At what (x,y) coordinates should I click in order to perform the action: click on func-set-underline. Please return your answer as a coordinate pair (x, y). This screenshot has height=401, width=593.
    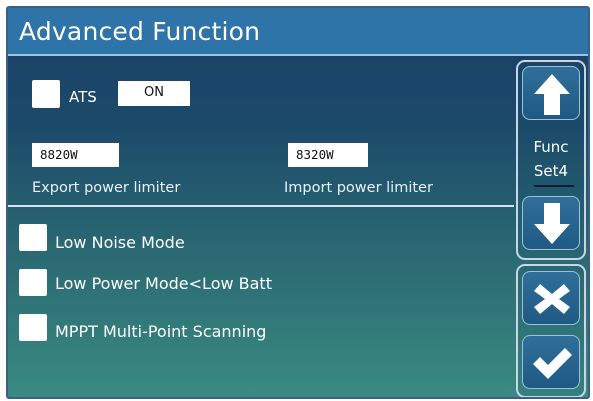
    Looking at the image, I should click on (554, 186).